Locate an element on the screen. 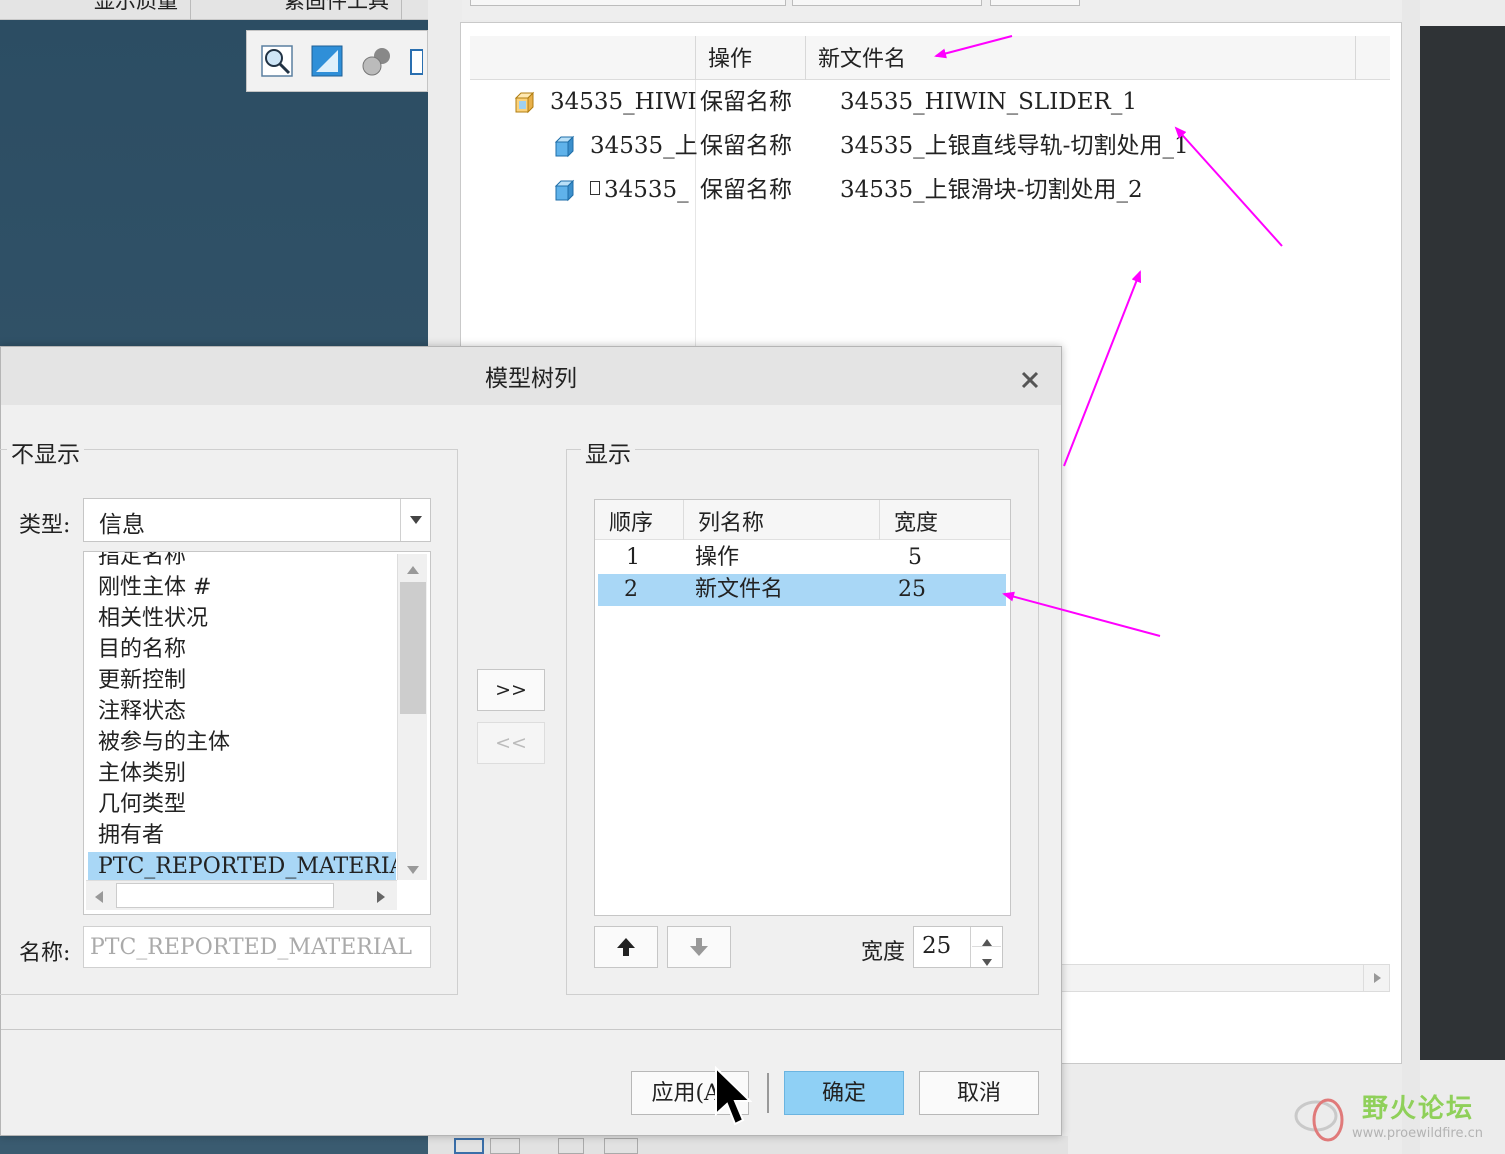  table-row: 1 操作 5 is located at coordinates (802, 558).